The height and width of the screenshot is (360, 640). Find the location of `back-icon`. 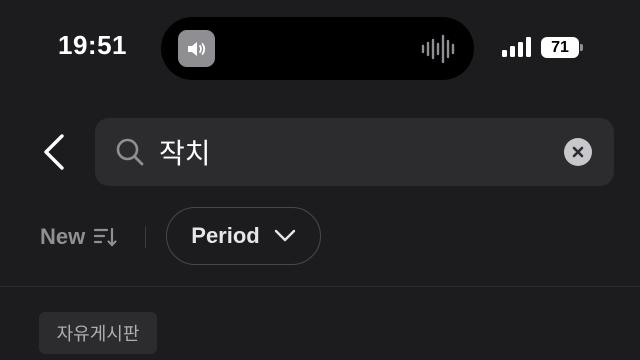

back-icon is located at coordinates (55, 152).